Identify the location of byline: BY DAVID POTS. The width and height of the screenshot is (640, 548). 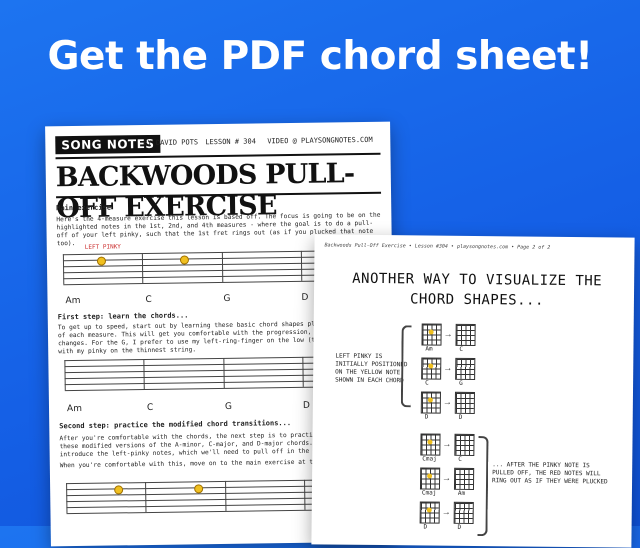
(171, 143).